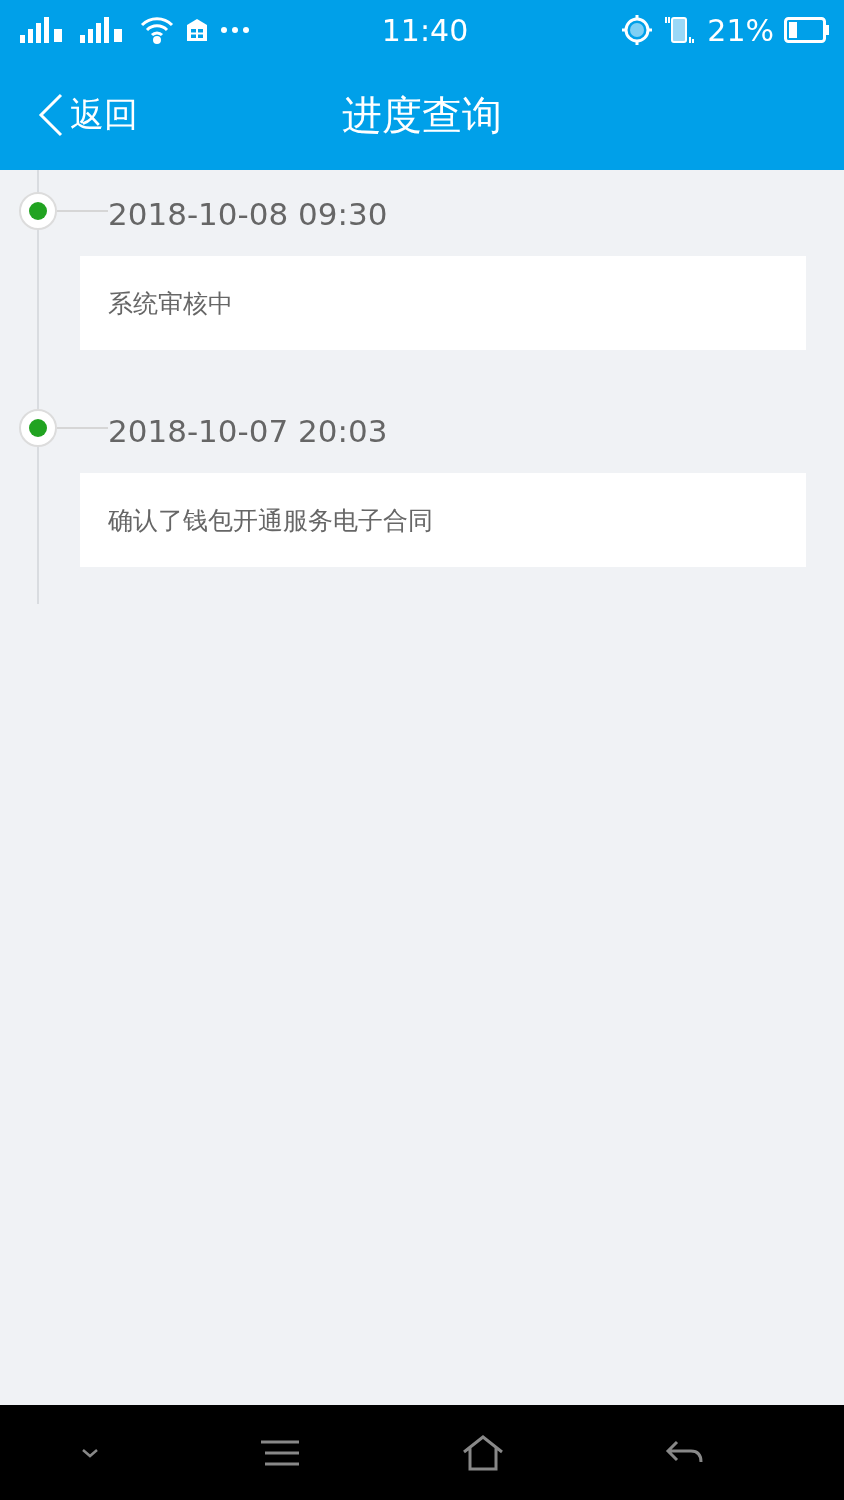 The height and width of the screenshot is (1500, 844). What do you see at coordinates (270, 520) in the screenshot?
I see `timeline-text: 确认了钱包开通服务电子合同` at bounding box center [270, 520].